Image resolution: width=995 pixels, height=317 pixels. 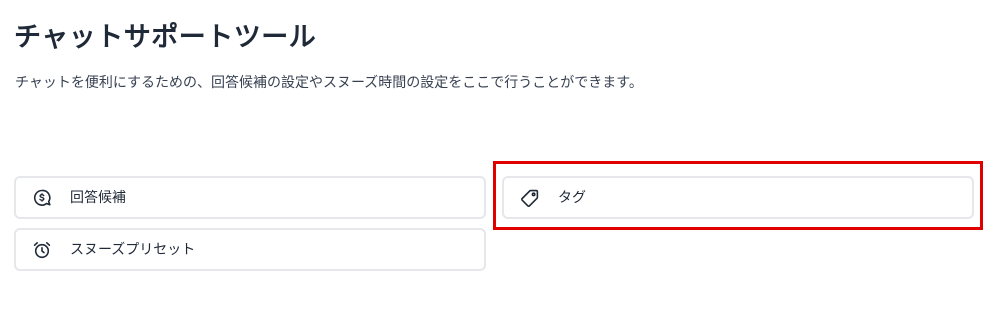 What do you see at coordinates (530, 198) in the screenshot?
I see `tag-icon` at bounding box center [530, 198].